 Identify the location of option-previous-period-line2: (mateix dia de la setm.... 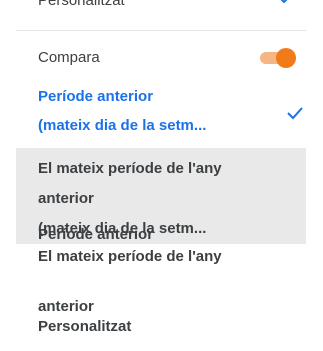
(122, 126).